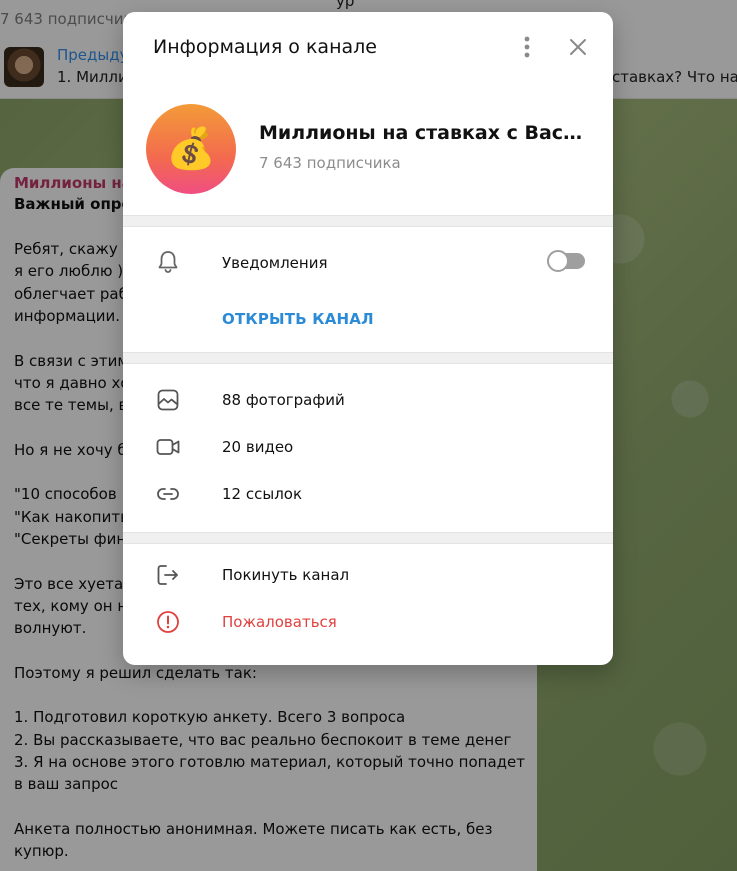  Describe the element at coordinates (558, 261) in the screenshot. I see `toggle-knob` at that location.